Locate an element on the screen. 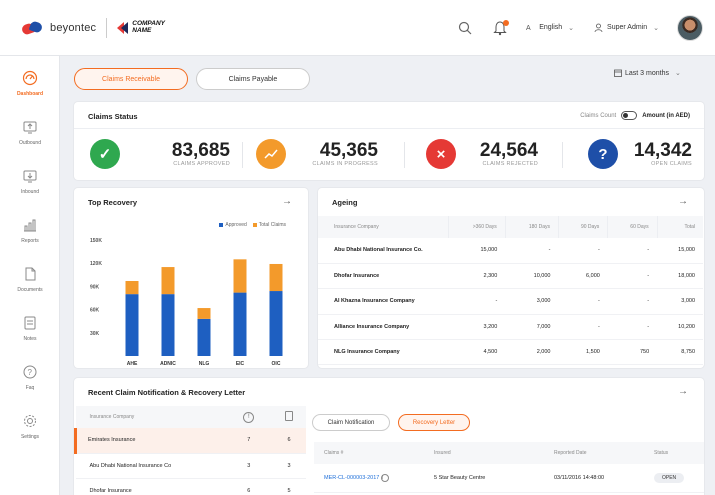  column-header: 90 Days is located at coordinates (583, 227).